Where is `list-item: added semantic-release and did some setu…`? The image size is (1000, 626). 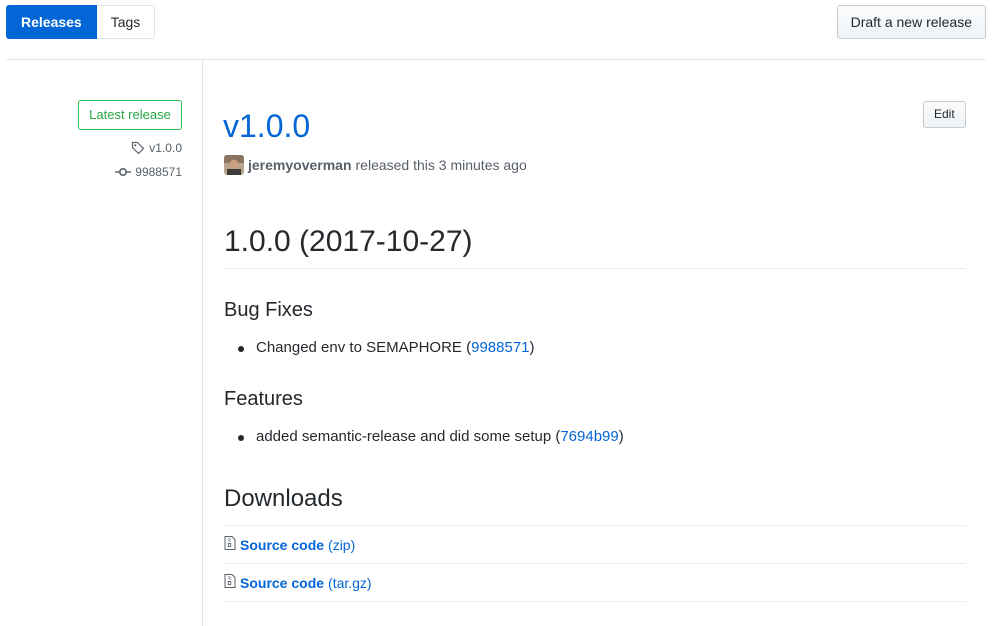 list-item: added semantic-release and did some setu… is located at coordinates (424, 437).